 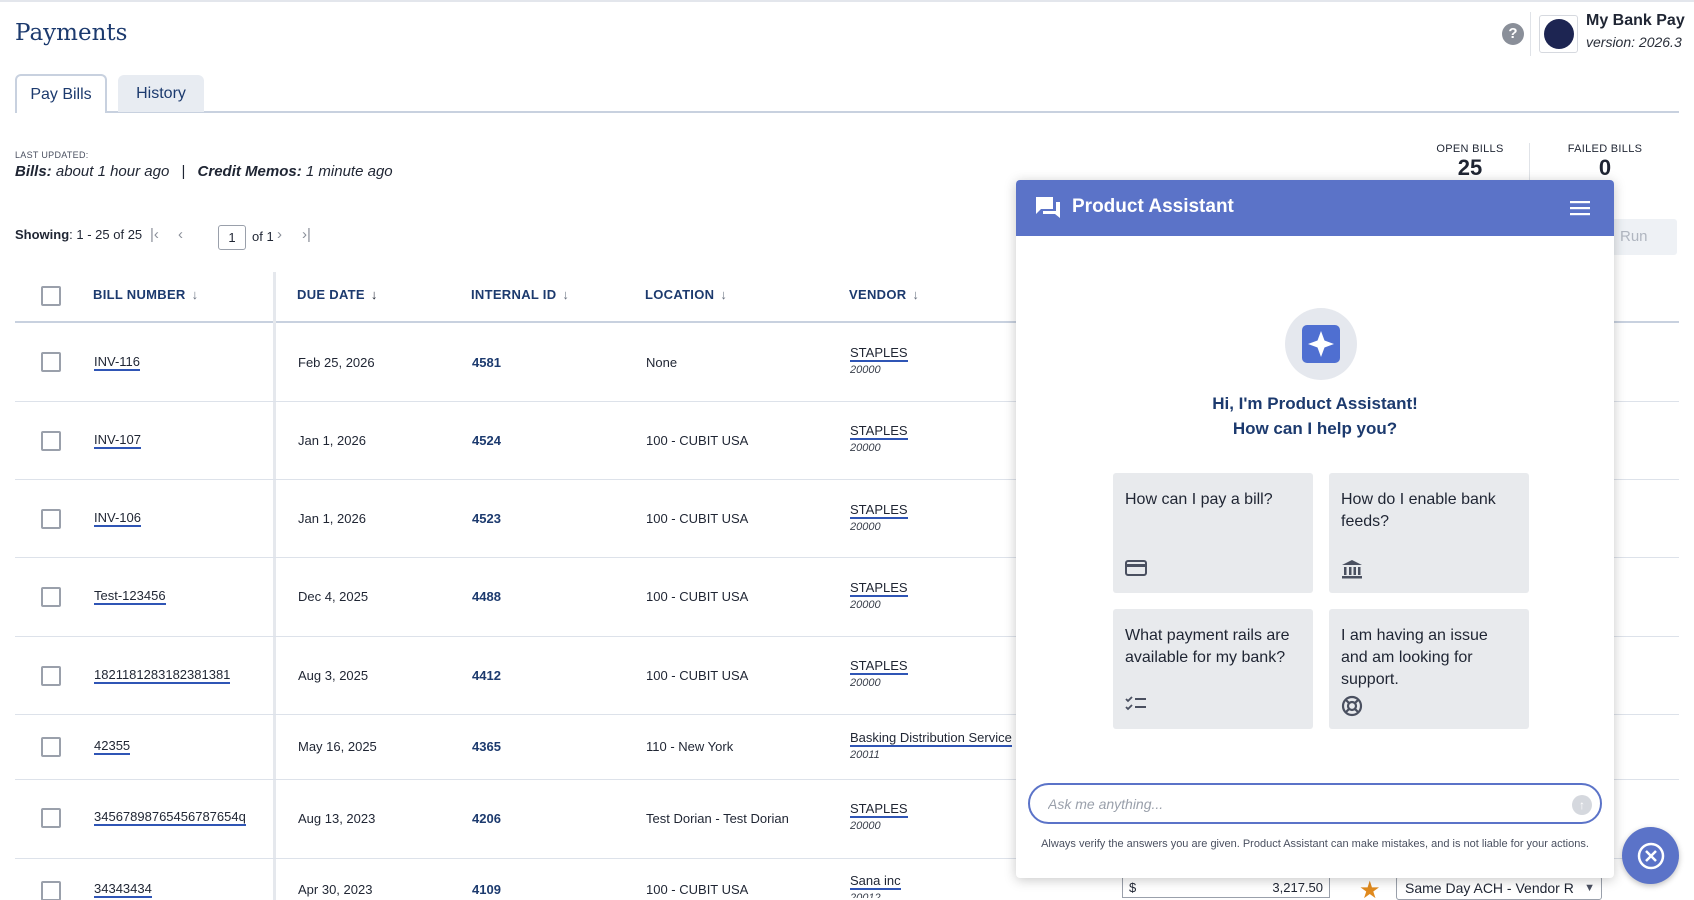 I want to click on internal-id: 4206, so click(x=486, y=818).